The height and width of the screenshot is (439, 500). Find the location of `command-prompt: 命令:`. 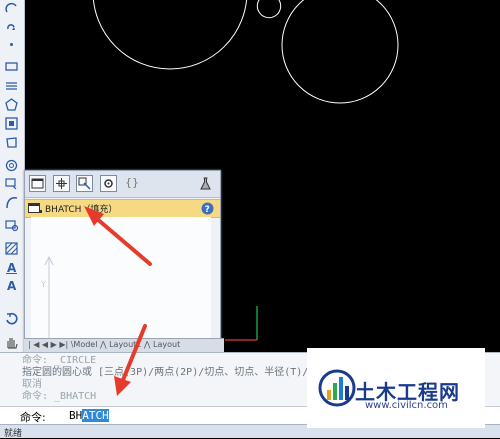

command-prompt: 命令: is located at coordinates (33, 417).